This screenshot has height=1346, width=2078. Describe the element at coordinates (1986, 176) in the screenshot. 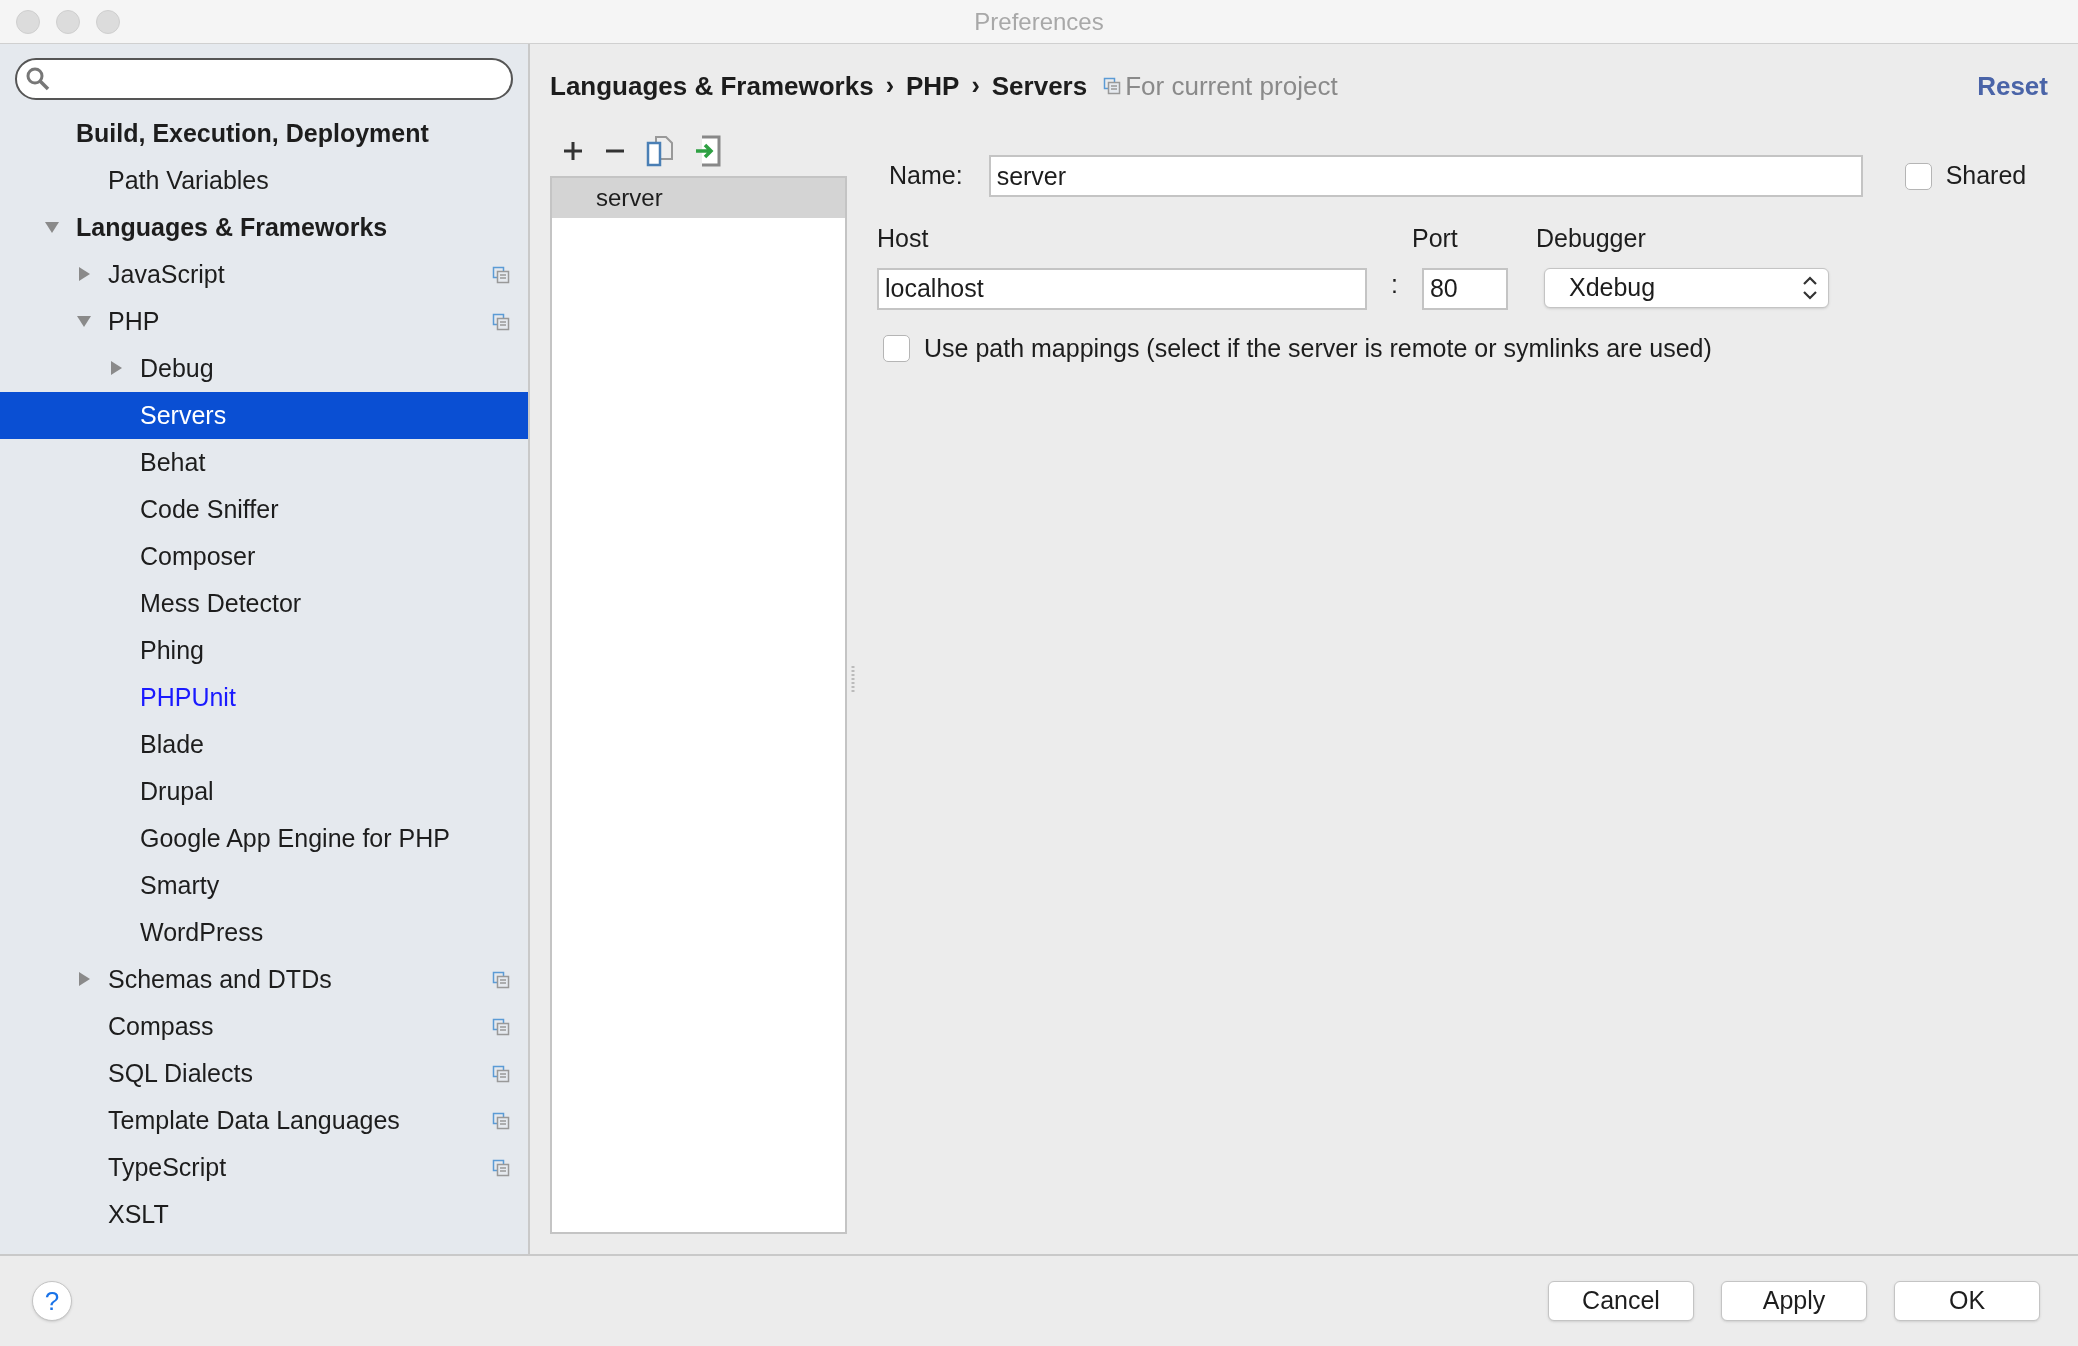

I see `shared-label: Shared` at that location.